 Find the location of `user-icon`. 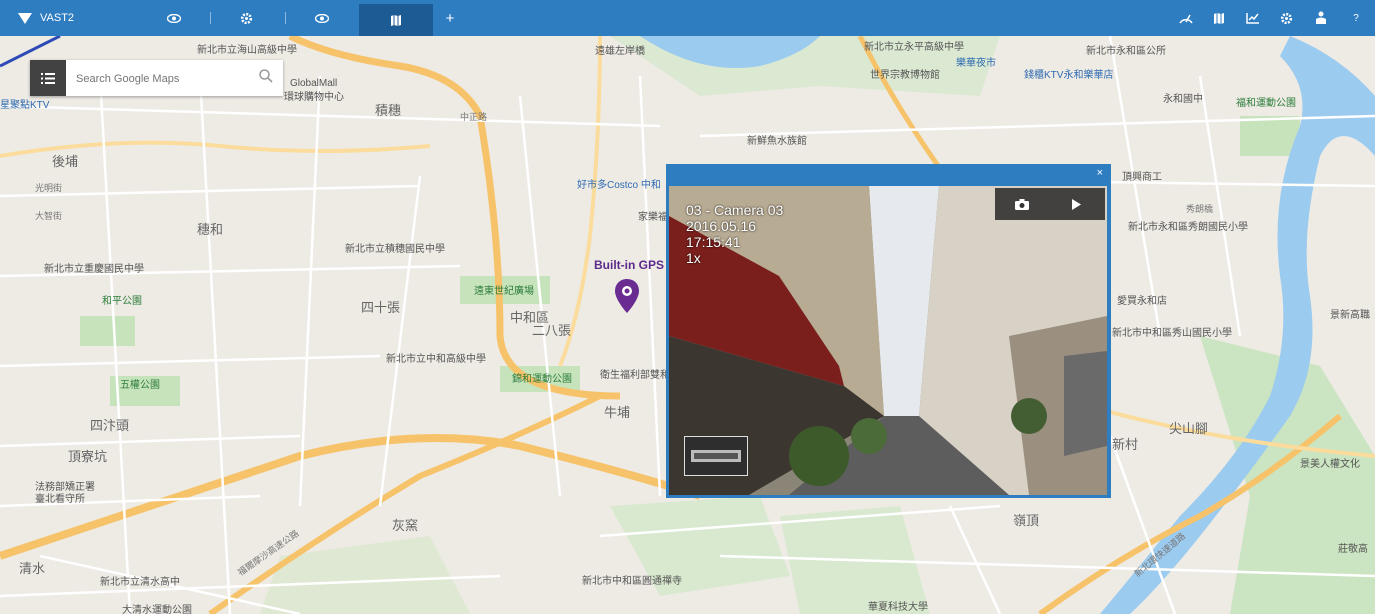

user-icon is located at coordinates (1321, 18).